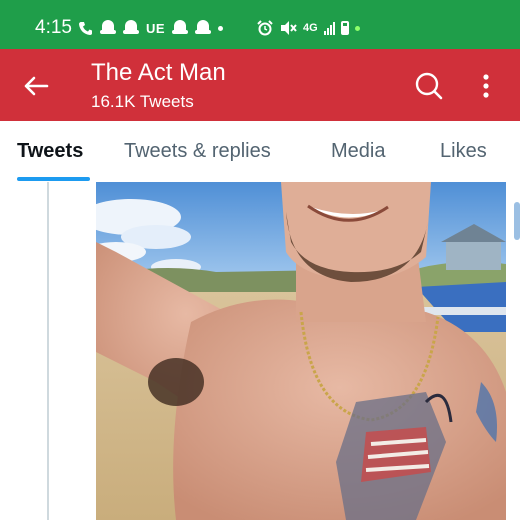  What do you see at coordinates (344, 28) in the screenshot?
I see `battery-icon` at bounding box center [344, 28].